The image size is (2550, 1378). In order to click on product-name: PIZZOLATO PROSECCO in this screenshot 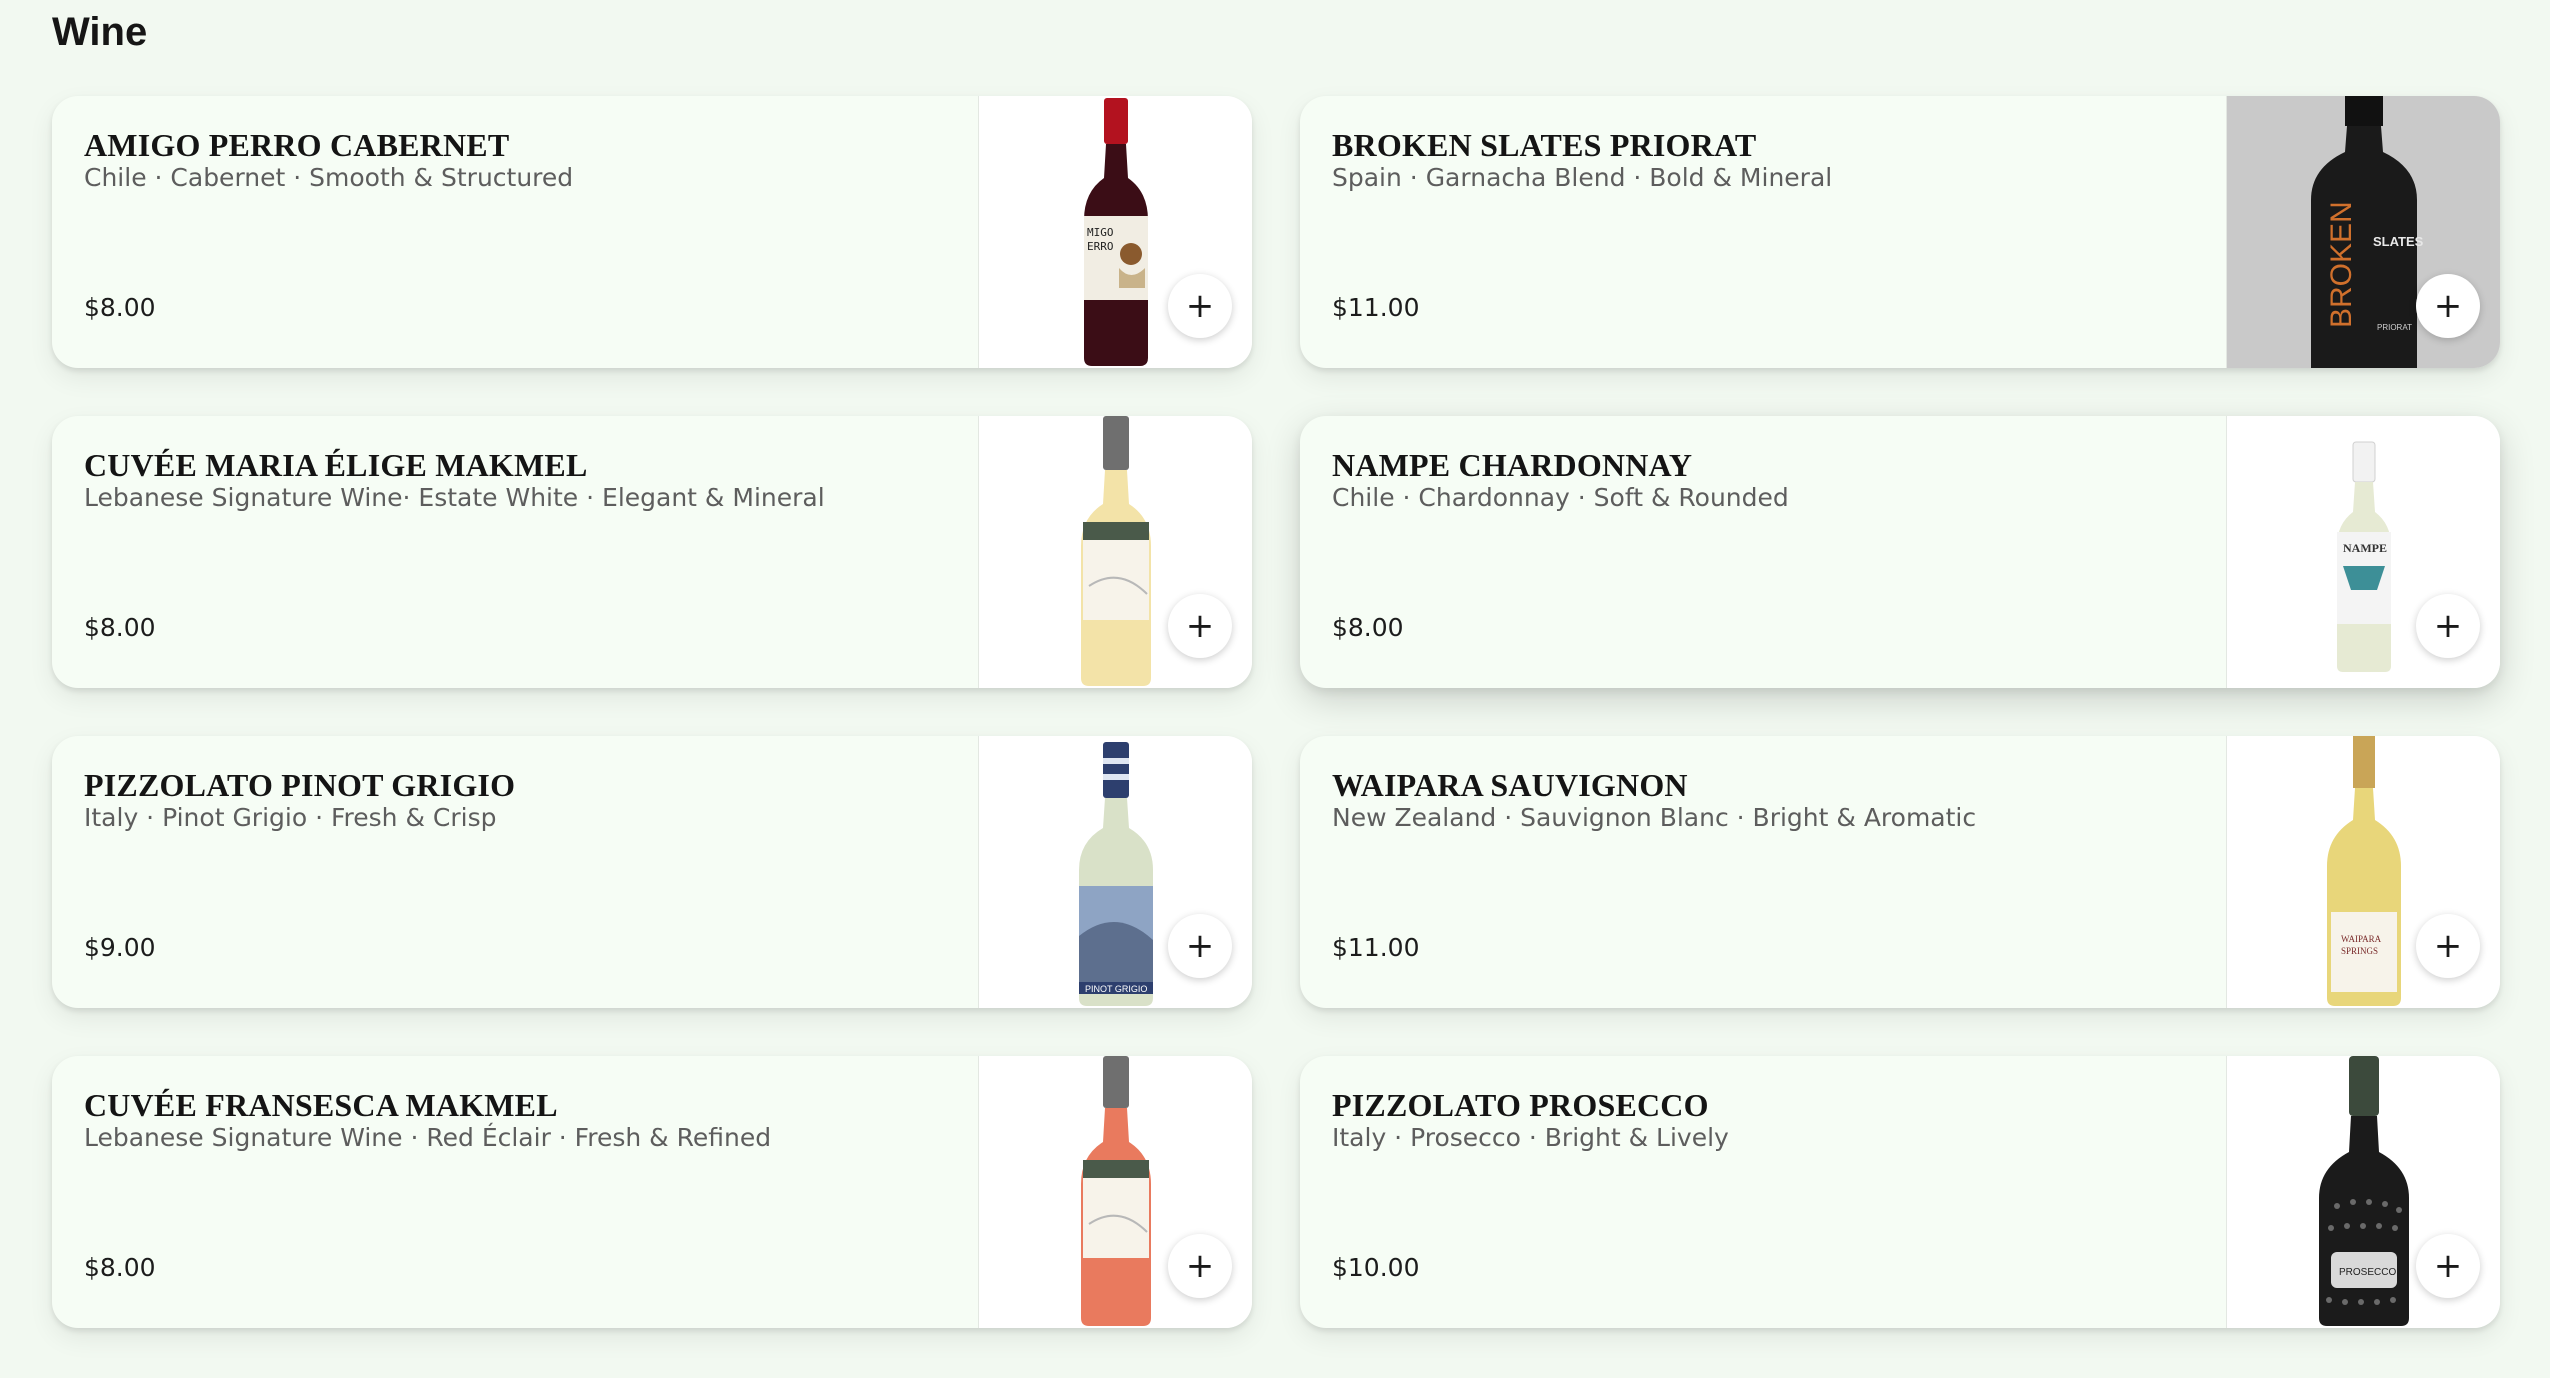, I will do `click(1520, 1105)`.